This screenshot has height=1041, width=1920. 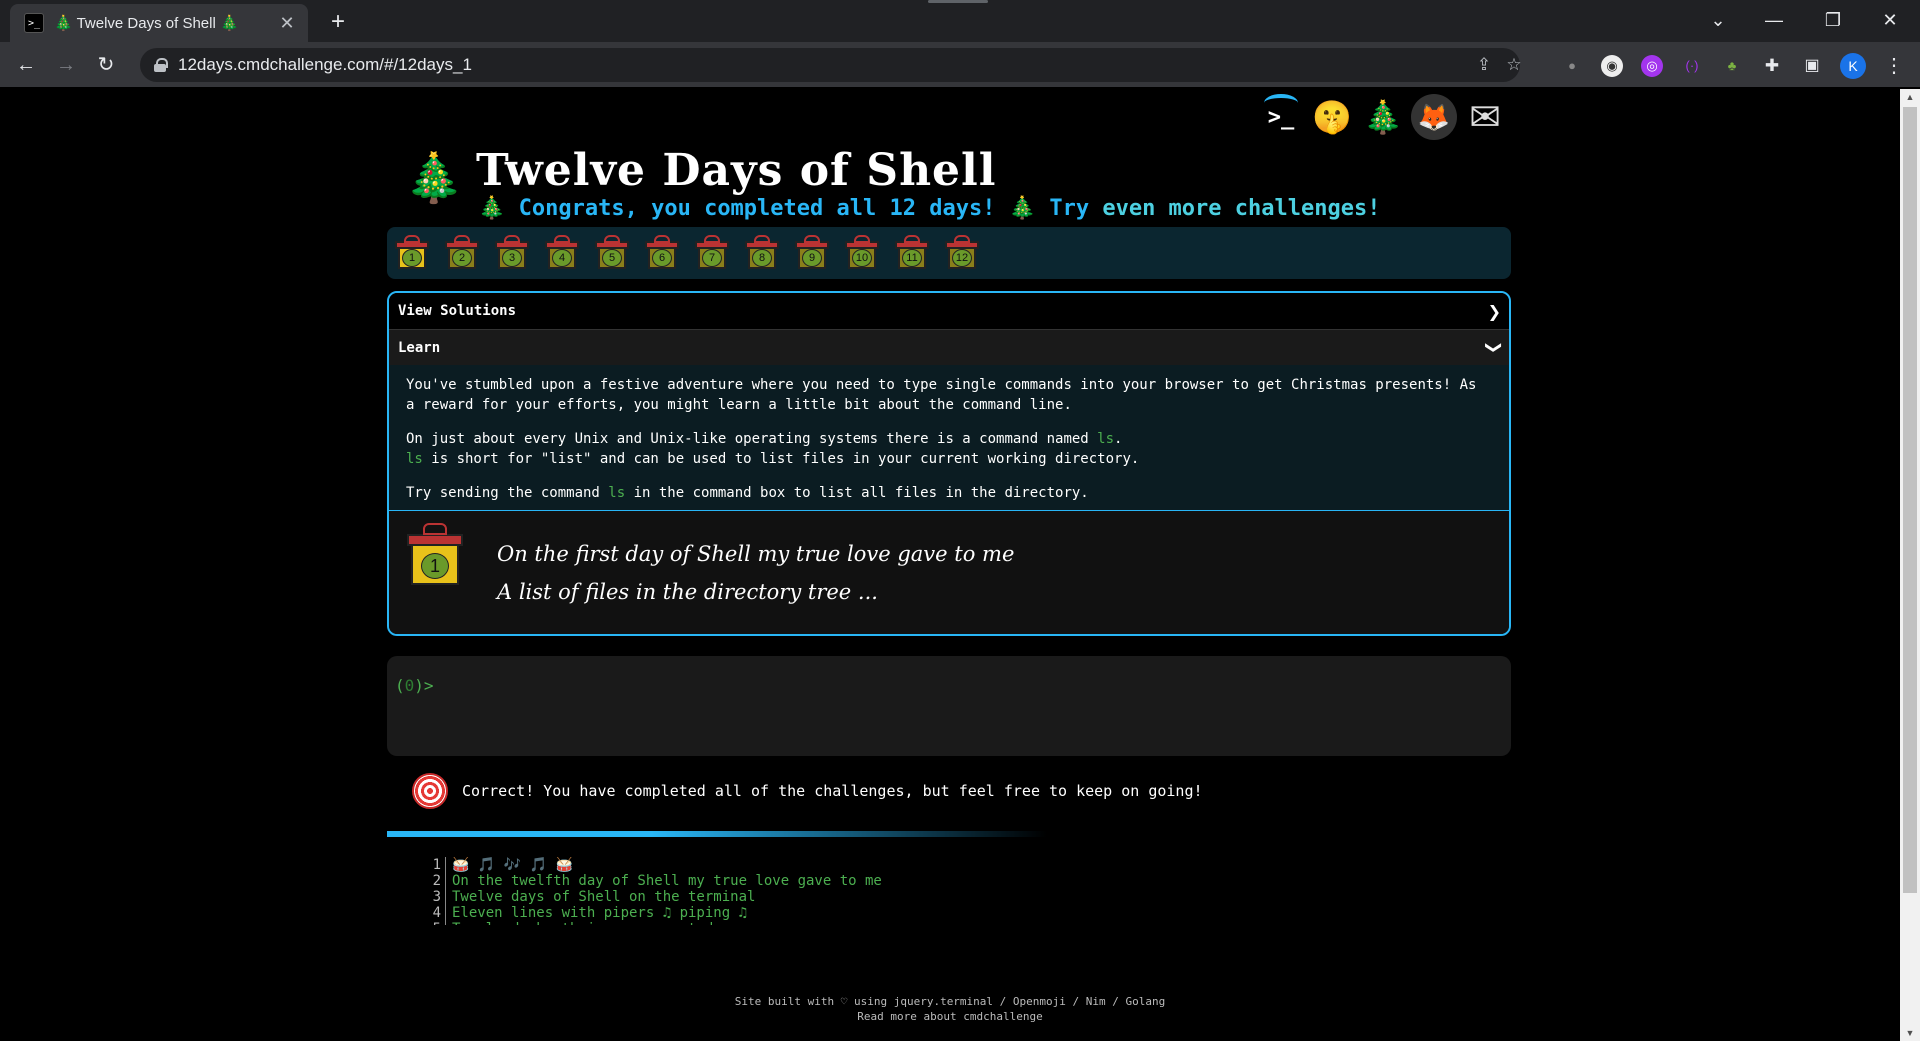 I want to click on close-window-button: ✕, so click(x=1890, y=20).